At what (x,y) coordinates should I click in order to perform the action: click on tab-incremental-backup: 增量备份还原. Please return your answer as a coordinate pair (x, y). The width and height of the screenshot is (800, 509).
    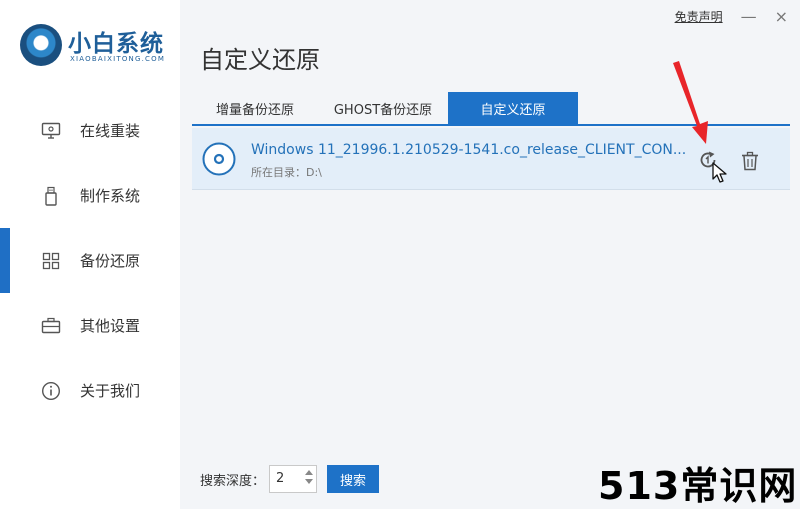
    Looking at the image, I should click on (255, 108).